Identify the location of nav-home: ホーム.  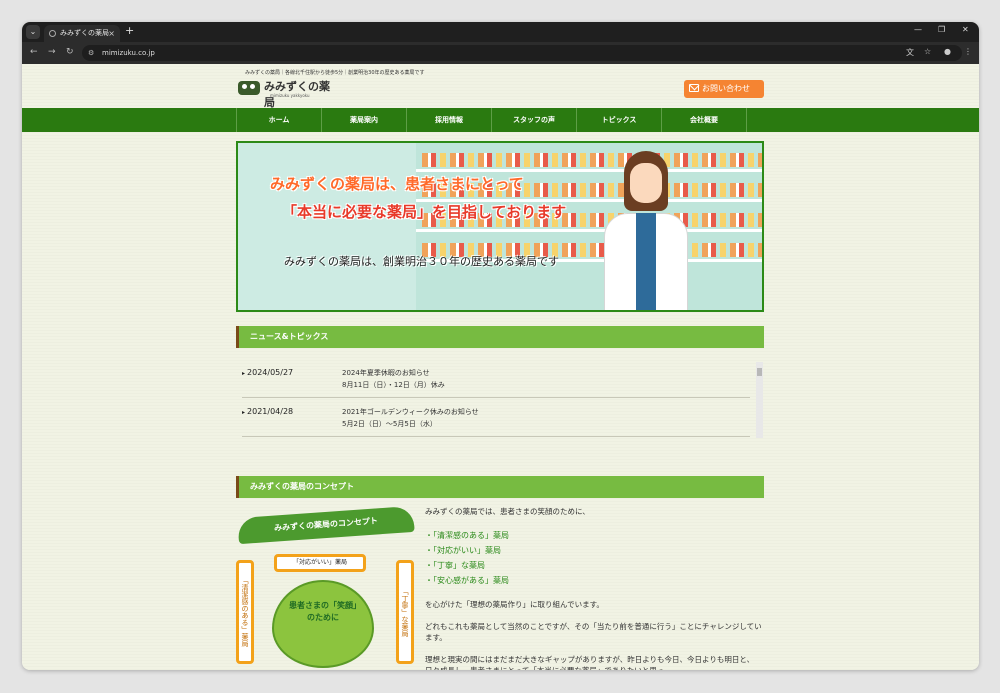
(279, 120).